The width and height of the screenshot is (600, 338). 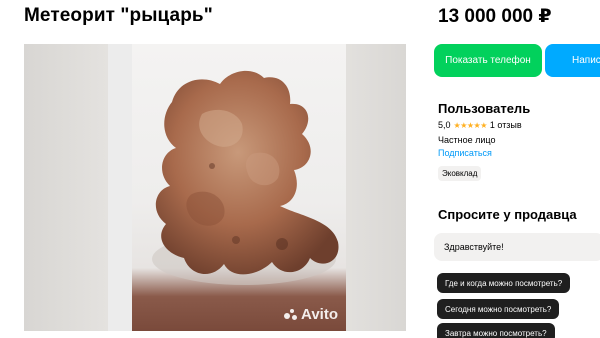 What do you see at coordinates (444, 125) in the screenshot?
I see `rating-value: 5,0` at bounding box center [444, 125].